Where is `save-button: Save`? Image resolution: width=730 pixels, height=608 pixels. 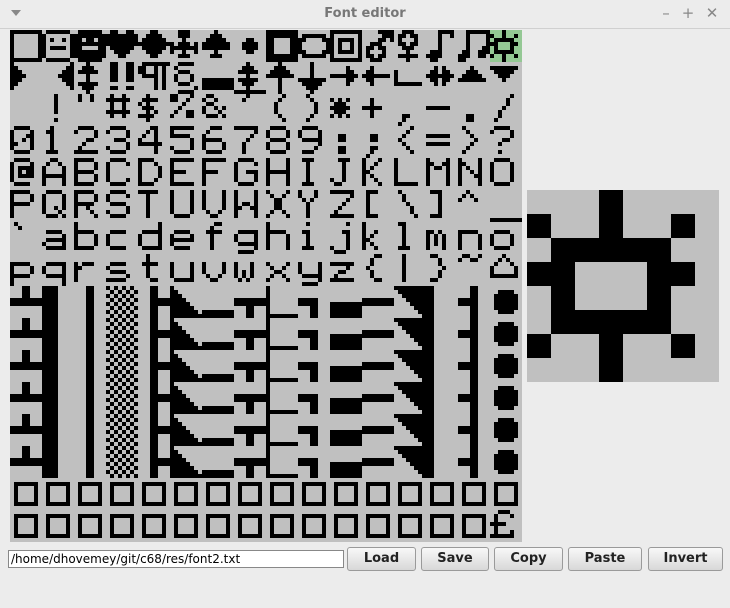 save-button: Save is located at coordinates (455, 559).